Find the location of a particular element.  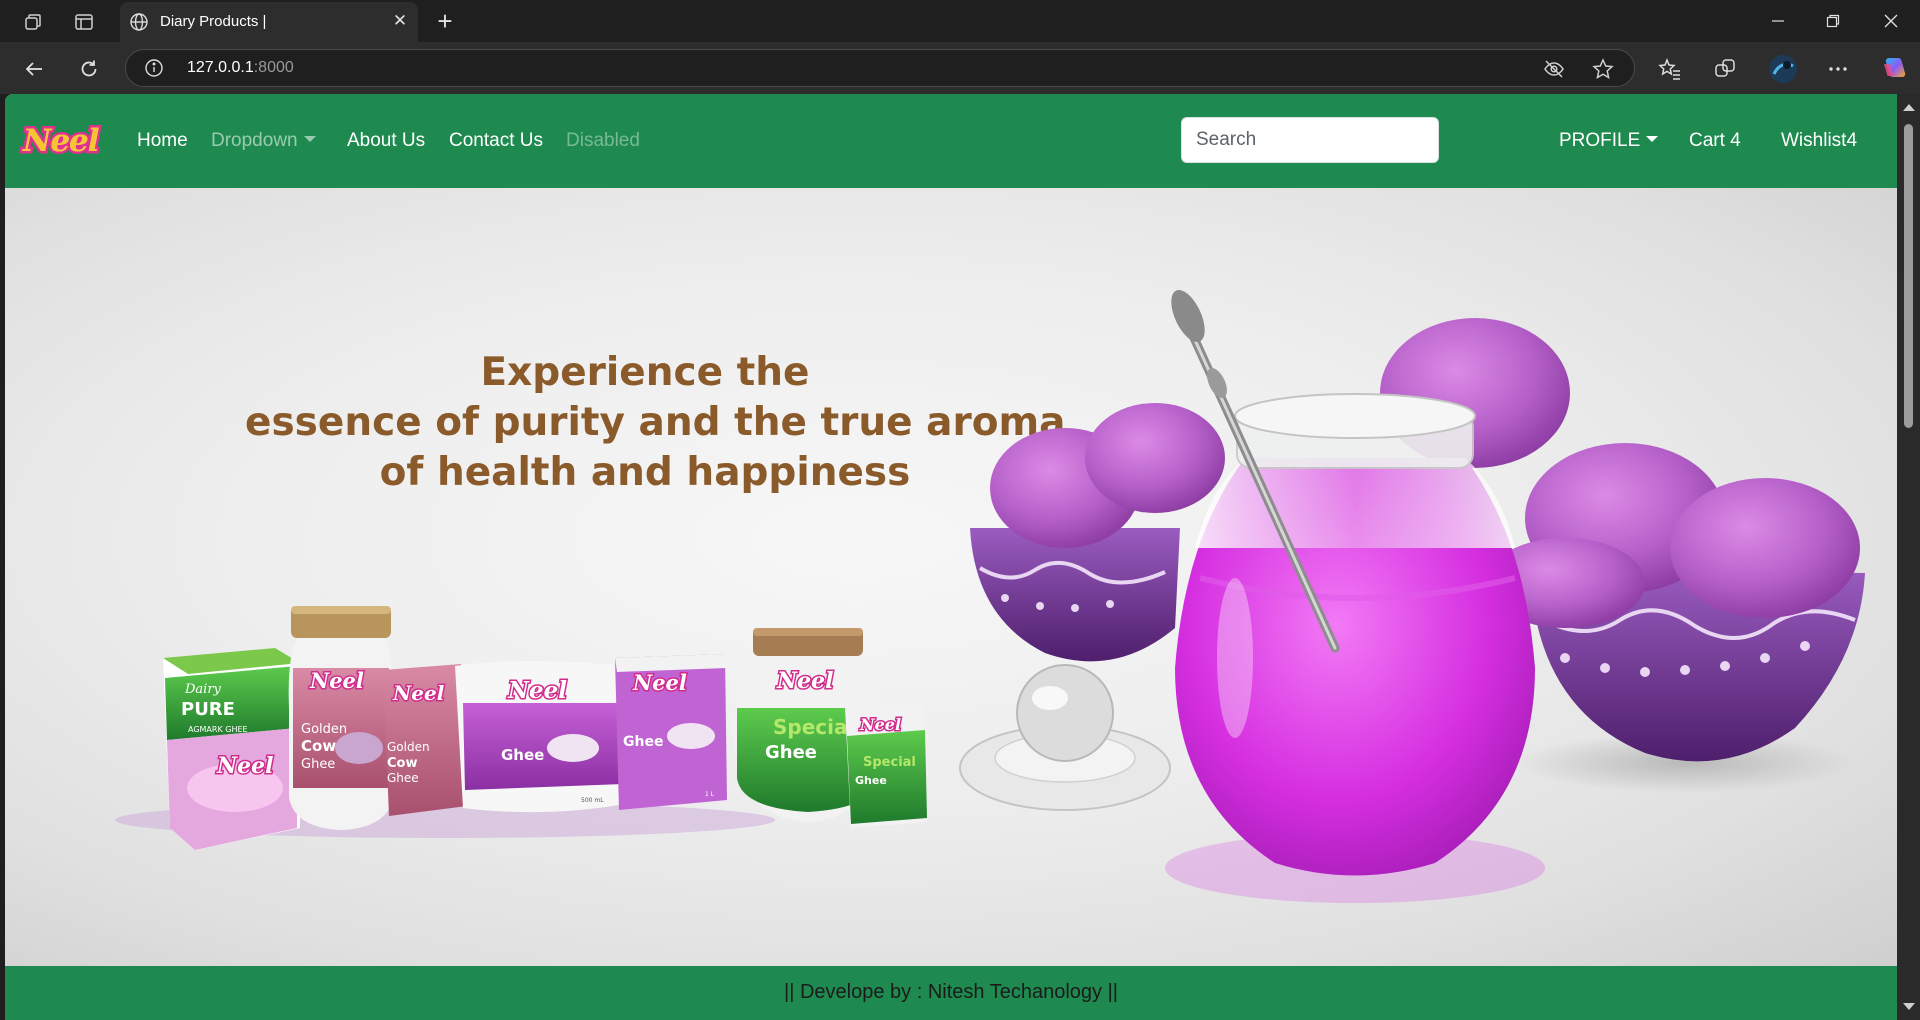

footer-credit-text: || Develope by : Nitesh Techanology || is located at coordinates (951, 992).